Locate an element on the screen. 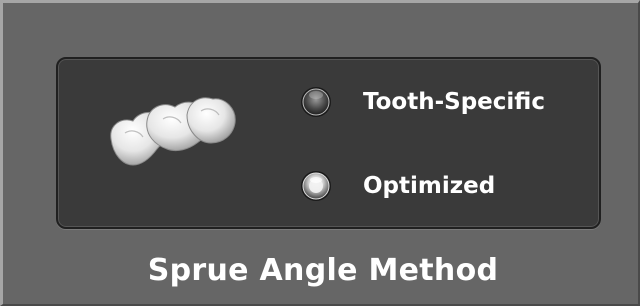 This screenshot has width=640, height=306. radio-optimized is located at coordinates (316, 186).